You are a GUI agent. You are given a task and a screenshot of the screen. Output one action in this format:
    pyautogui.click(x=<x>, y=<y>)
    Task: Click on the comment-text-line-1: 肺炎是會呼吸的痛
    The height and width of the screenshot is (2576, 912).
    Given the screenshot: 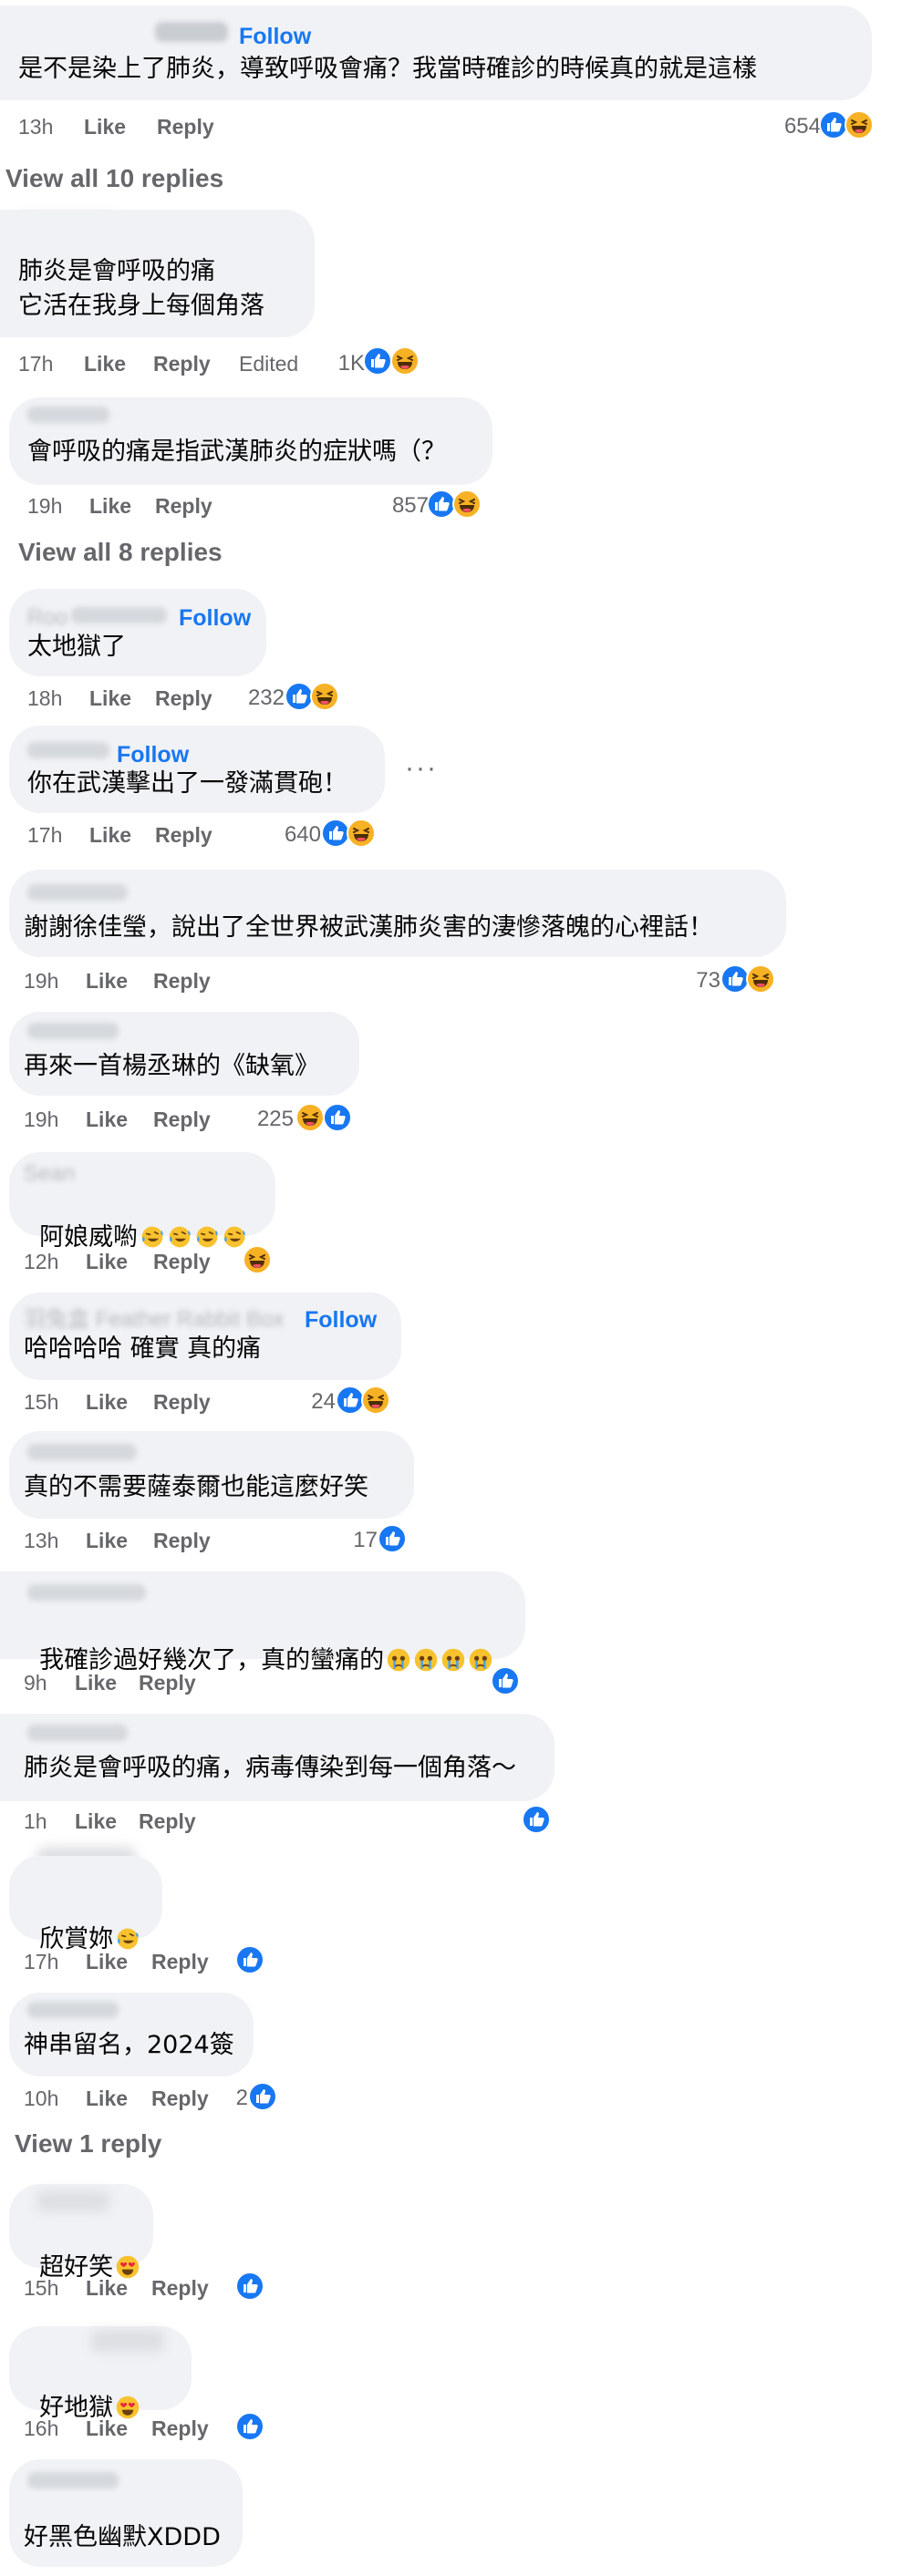 What is the action you would take?
    pyautogui.click(x=117, y=271)
    